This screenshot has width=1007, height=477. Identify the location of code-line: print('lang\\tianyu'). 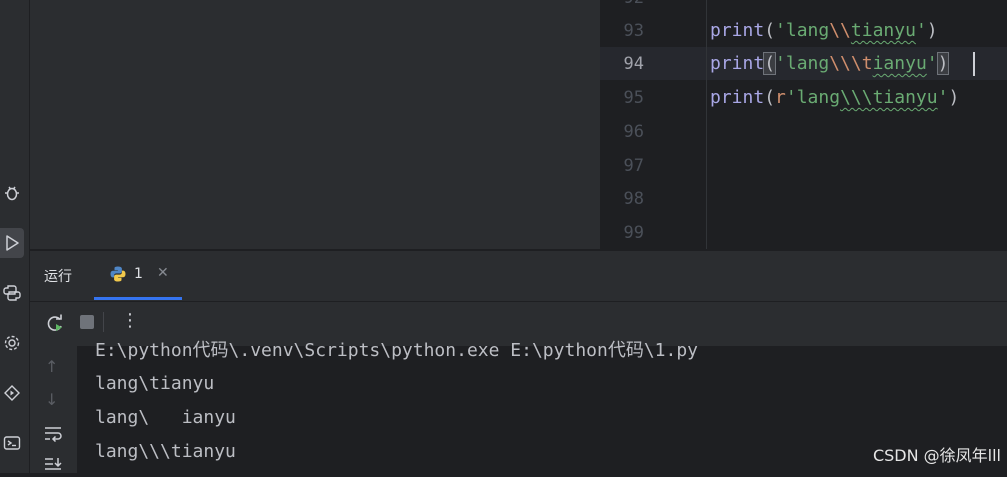
(824, 31).